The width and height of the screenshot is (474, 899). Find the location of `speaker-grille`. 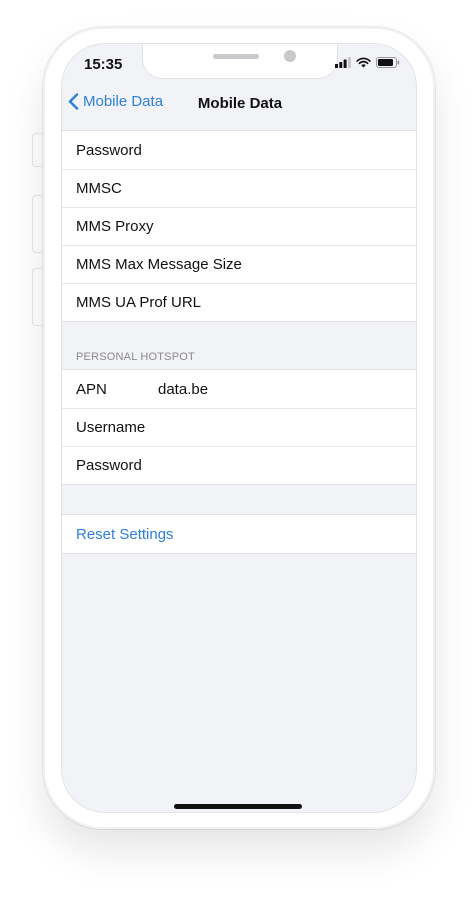

speaker-grille is located at coordinates (236, 56).